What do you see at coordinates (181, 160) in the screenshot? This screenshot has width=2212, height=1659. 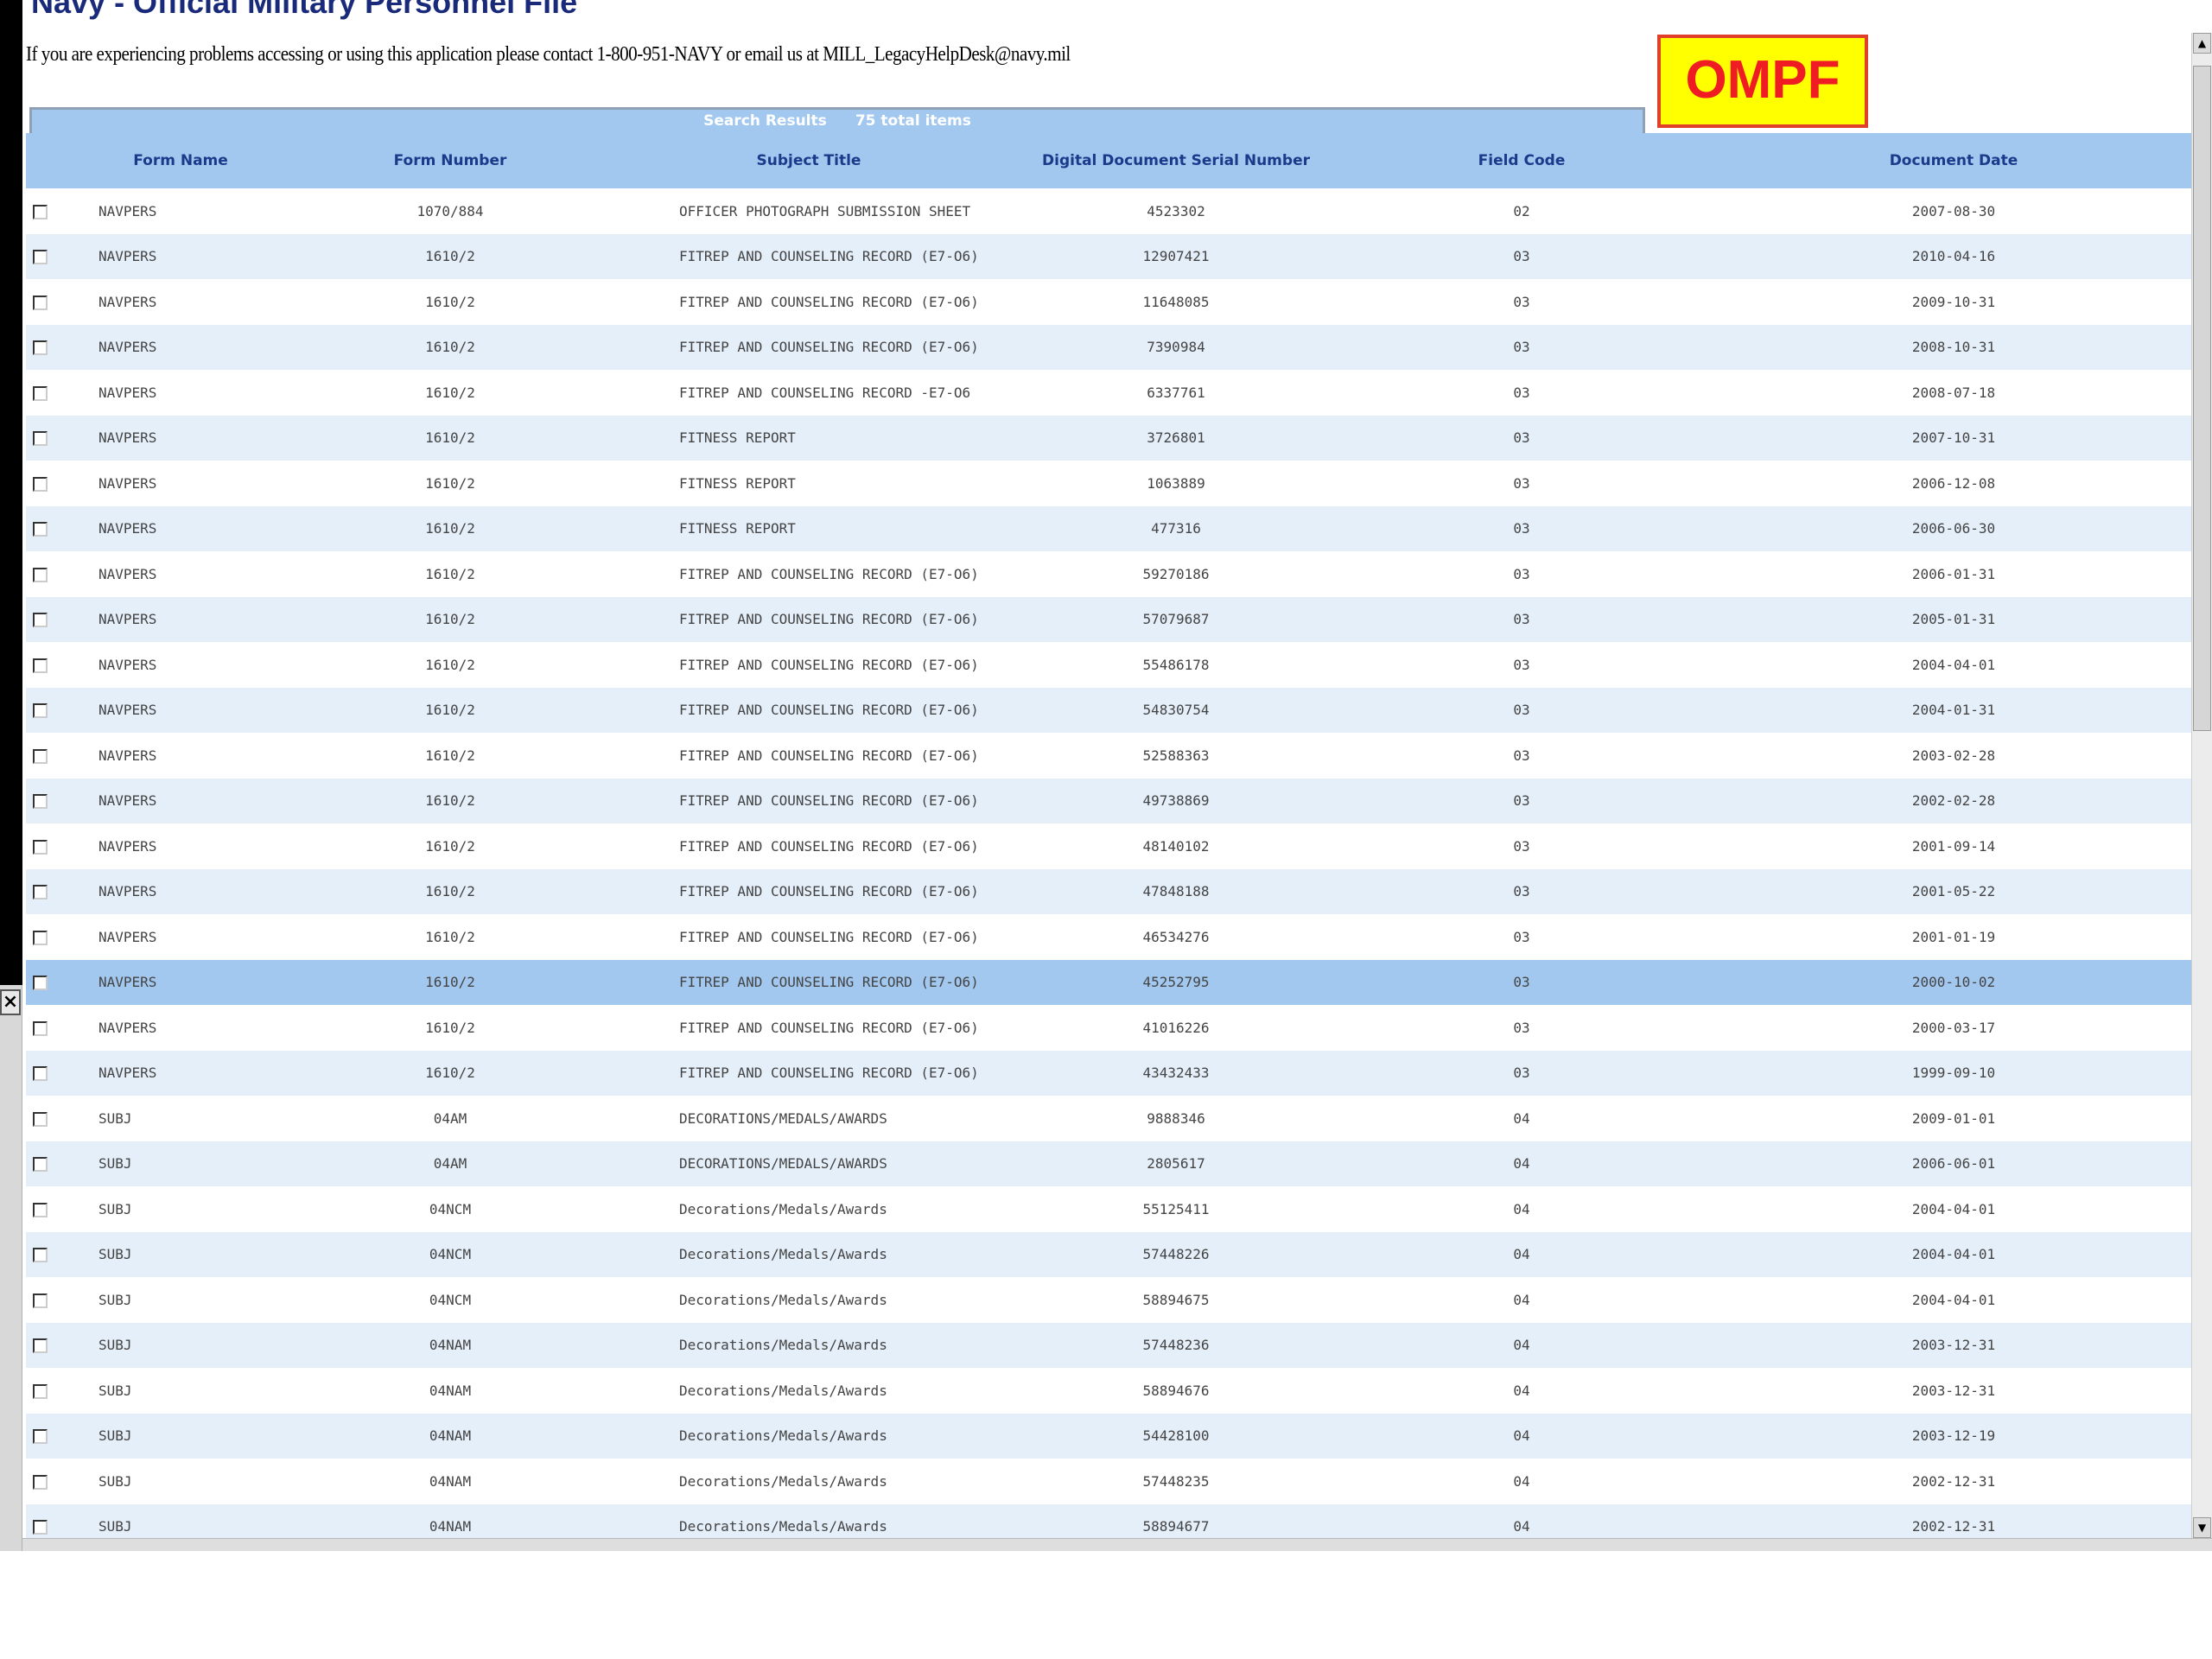 I see `column-header-form-name: Form Name` at bounding box center [181, 160].